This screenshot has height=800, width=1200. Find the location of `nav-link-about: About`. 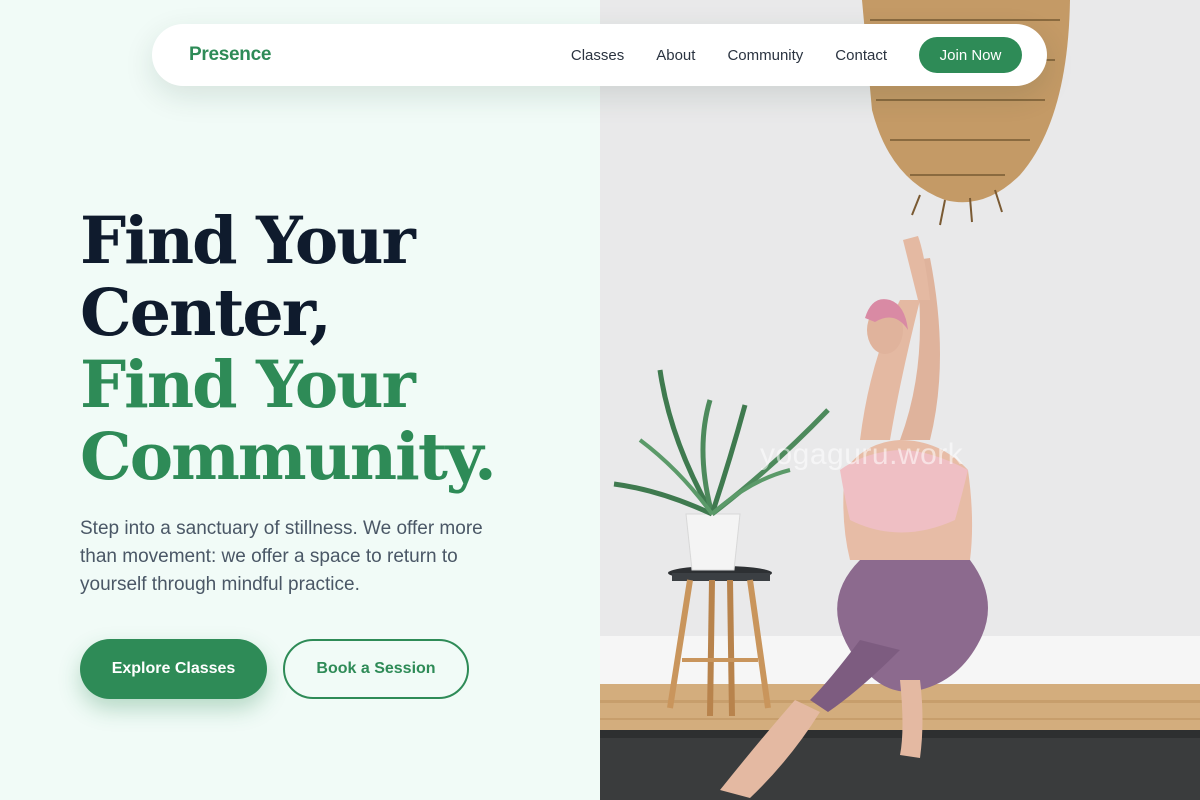

nav-link-about: About is located at coordinates (675, 55).